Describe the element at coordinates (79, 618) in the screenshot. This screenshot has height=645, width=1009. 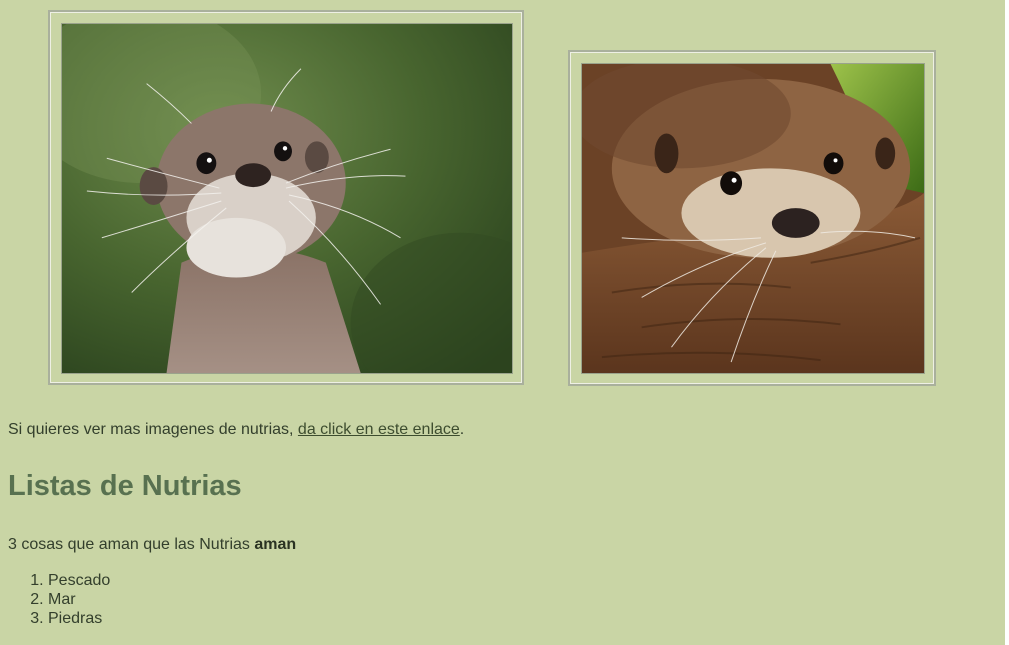
I see `list-item: Piedras` at that location.